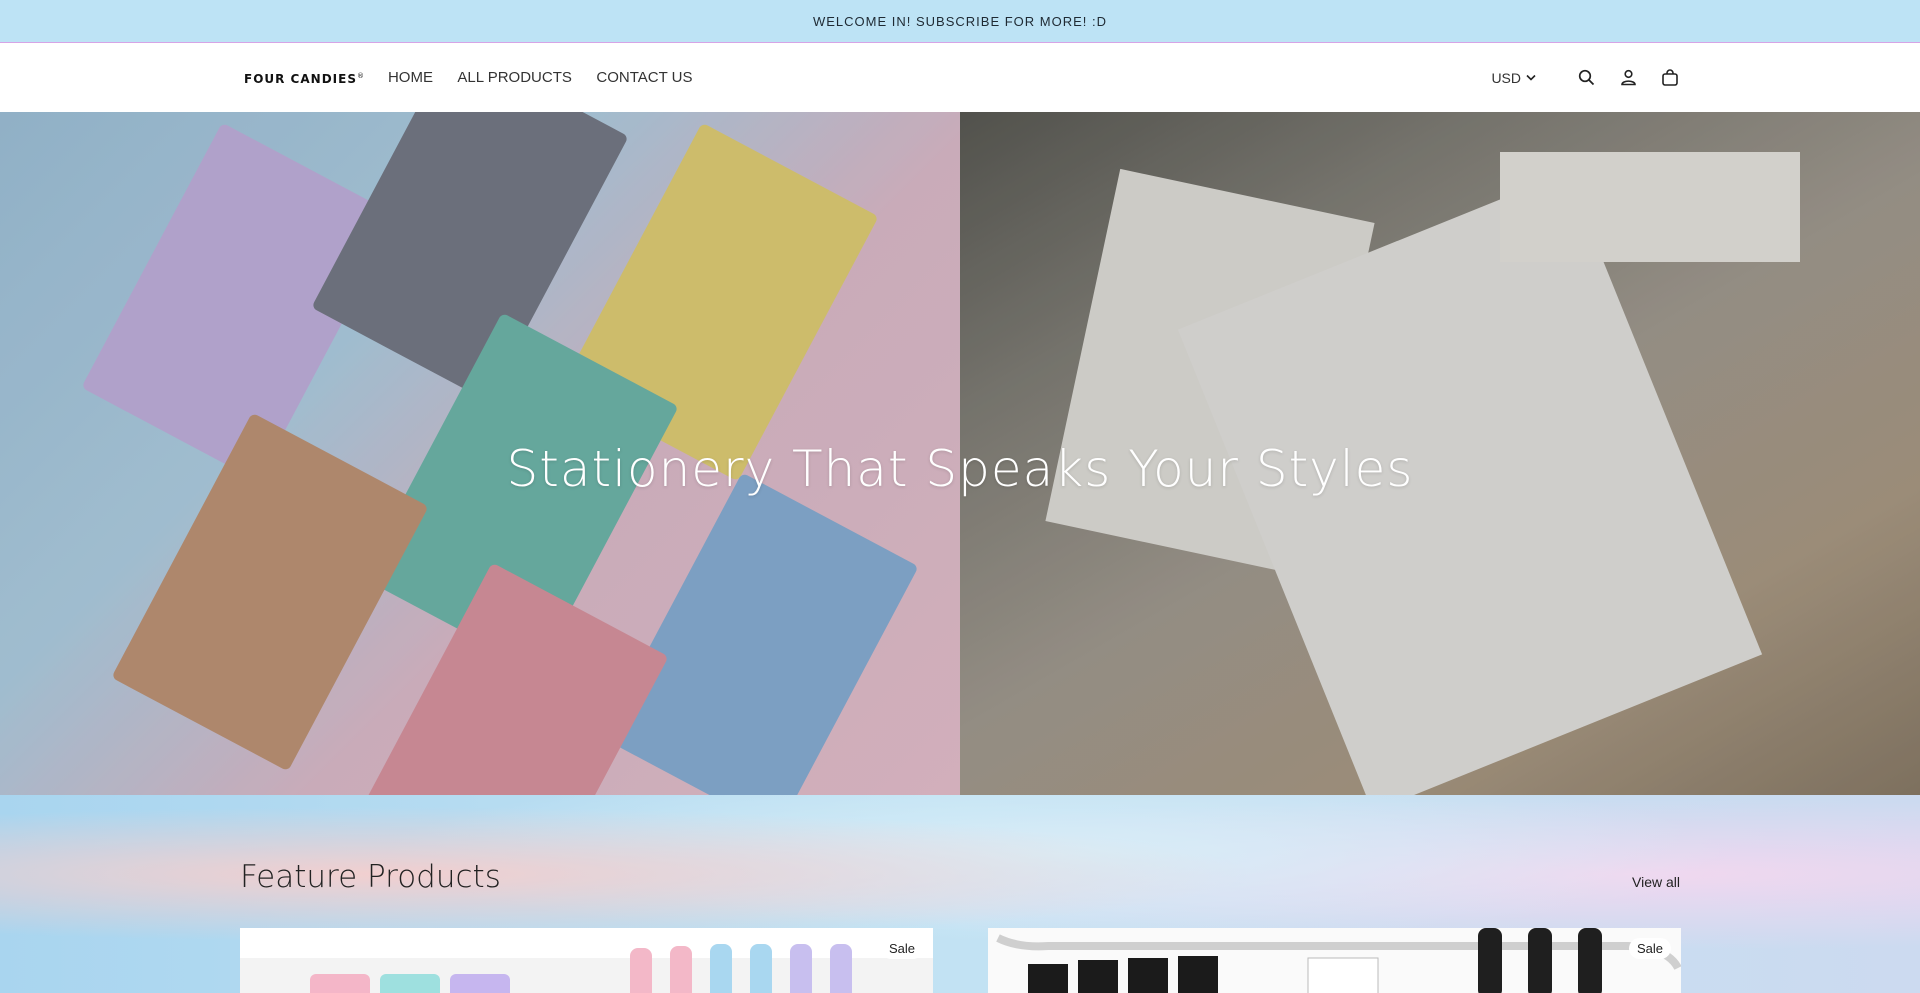 Image resolution: width=1920 pixels, height=993 pixels. What do you see at coordinates (300, 79) in the screenshot?
I see `logo-text: FOUR CANDIES` at bounding box center [300, 79].